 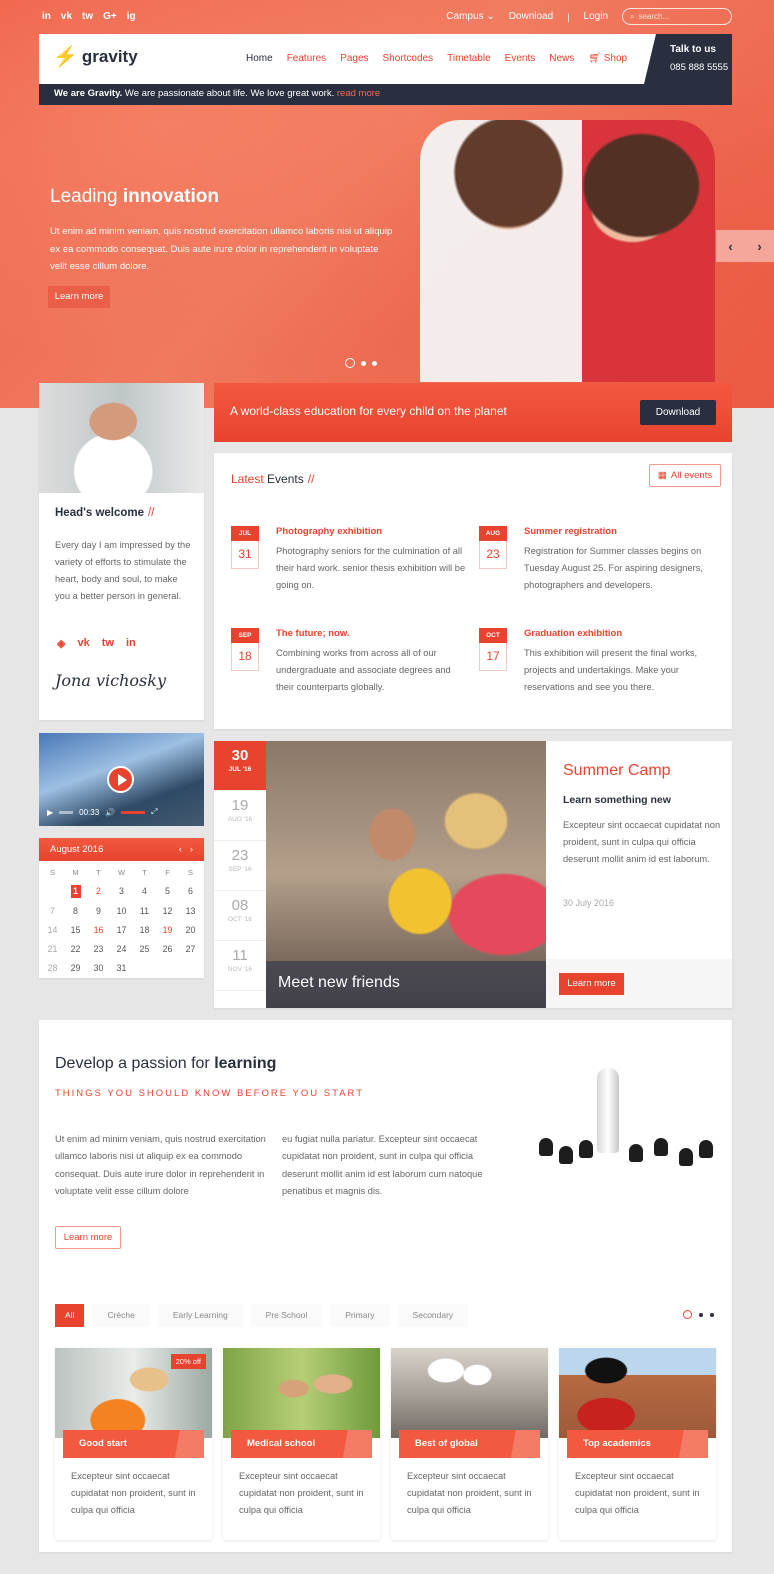 What do you see at coordinates (75, 911) in the screenshot?
I see `calendar-day: 8` at bounding box center [75, 911].